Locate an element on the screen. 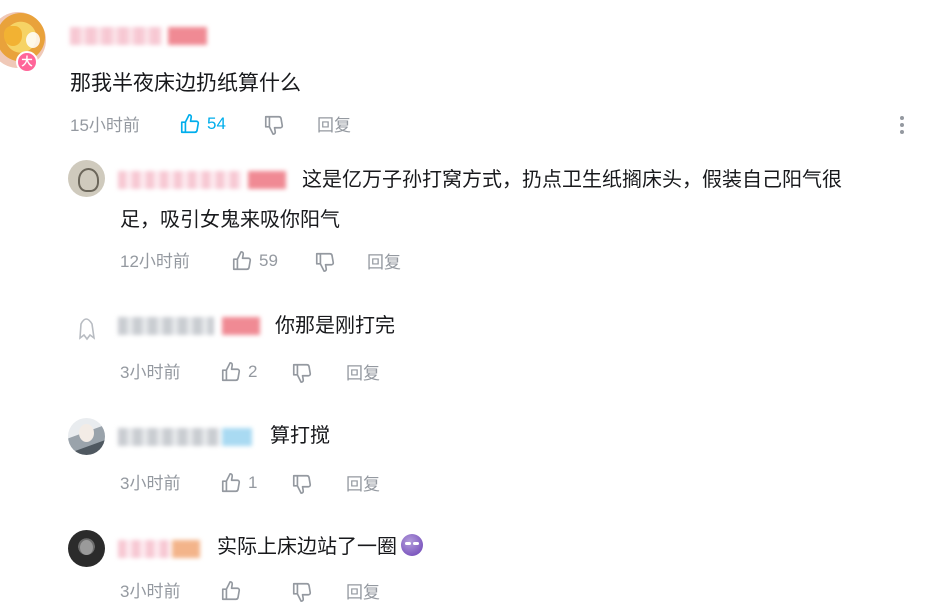  reply-1-like-count: 59 is located at coordinates (268, 260).